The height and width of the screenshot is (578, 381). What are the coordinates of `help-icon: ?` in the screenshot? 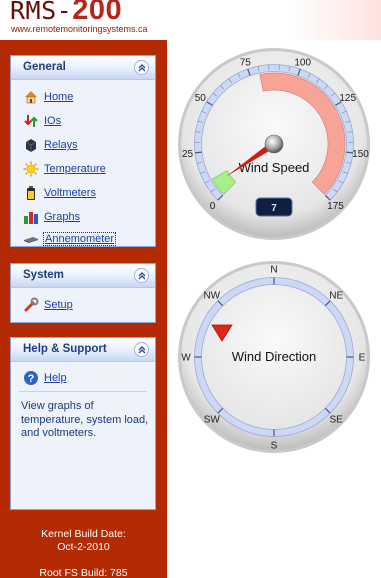 It's located at (31, 378).